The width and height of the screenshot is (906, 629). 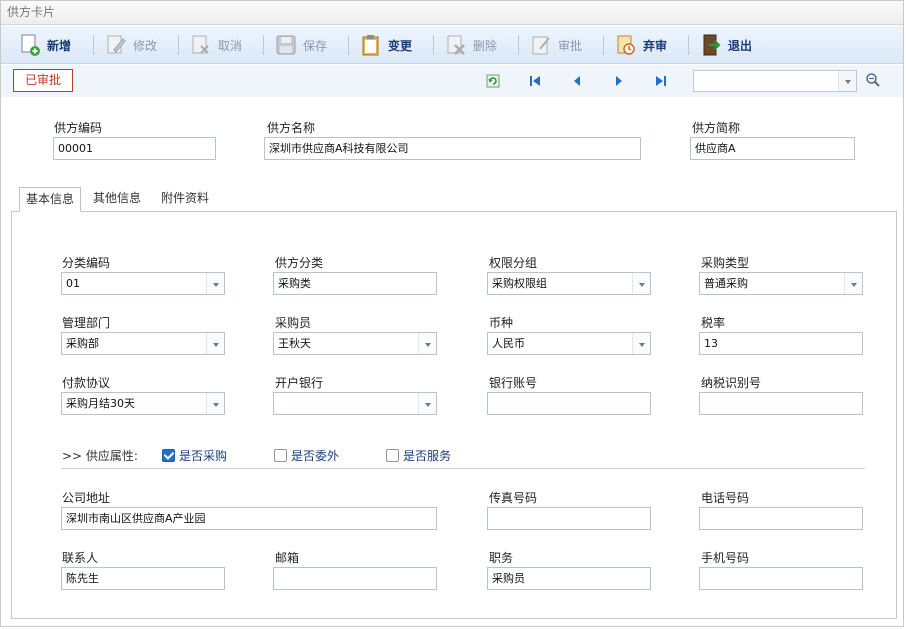 What do you see at coordinates (100, 403) in the screenshot?
I see `payment-terms-value: 采购月结30天` at bounding box center [100, 403].